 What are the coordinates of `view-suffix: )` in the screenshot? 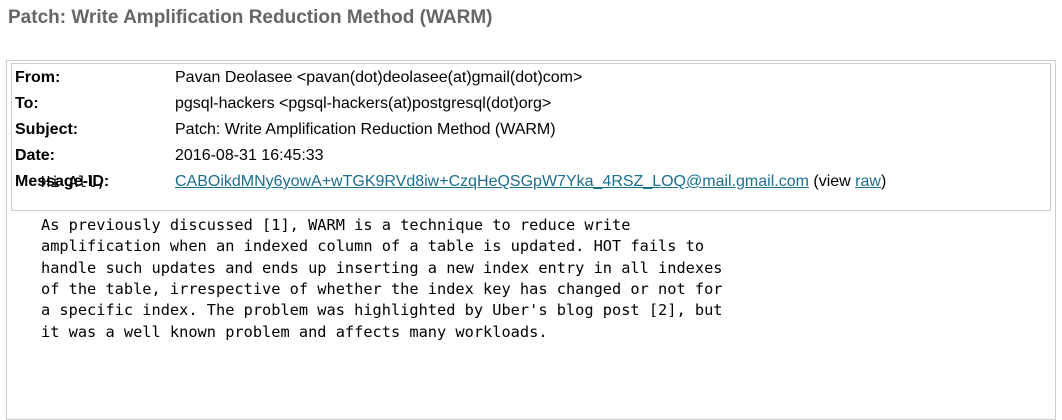 It's located at (883, 181).